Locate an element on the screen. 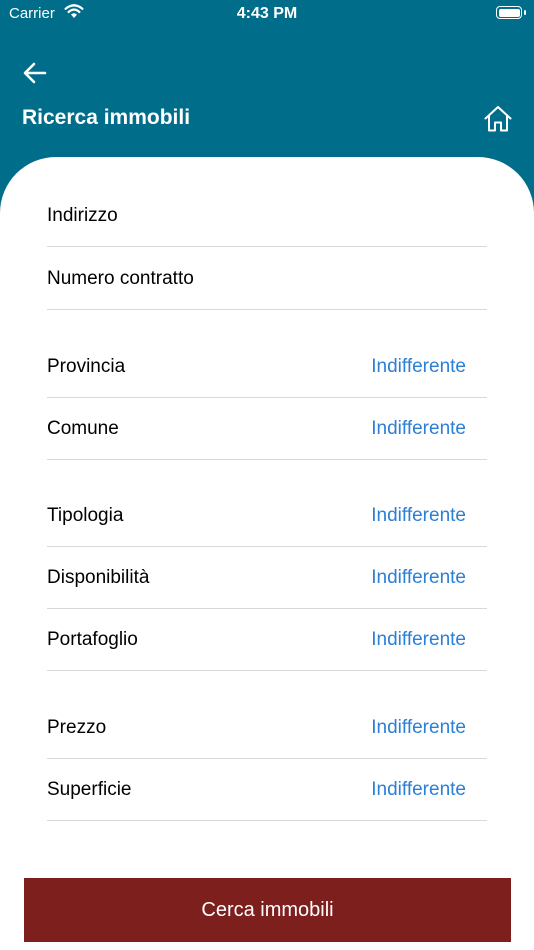 The image size is (534, 950). field-label: Tipologia is located at coordinates (85, 515).